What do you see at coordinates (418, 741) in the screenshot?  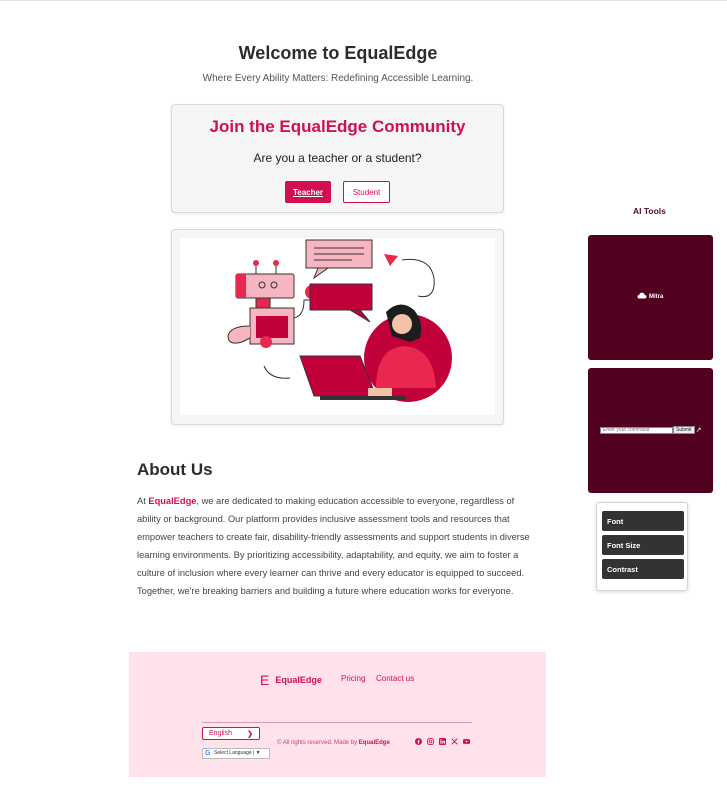 I see `facebook-icon` at bounding box center [418, 741].